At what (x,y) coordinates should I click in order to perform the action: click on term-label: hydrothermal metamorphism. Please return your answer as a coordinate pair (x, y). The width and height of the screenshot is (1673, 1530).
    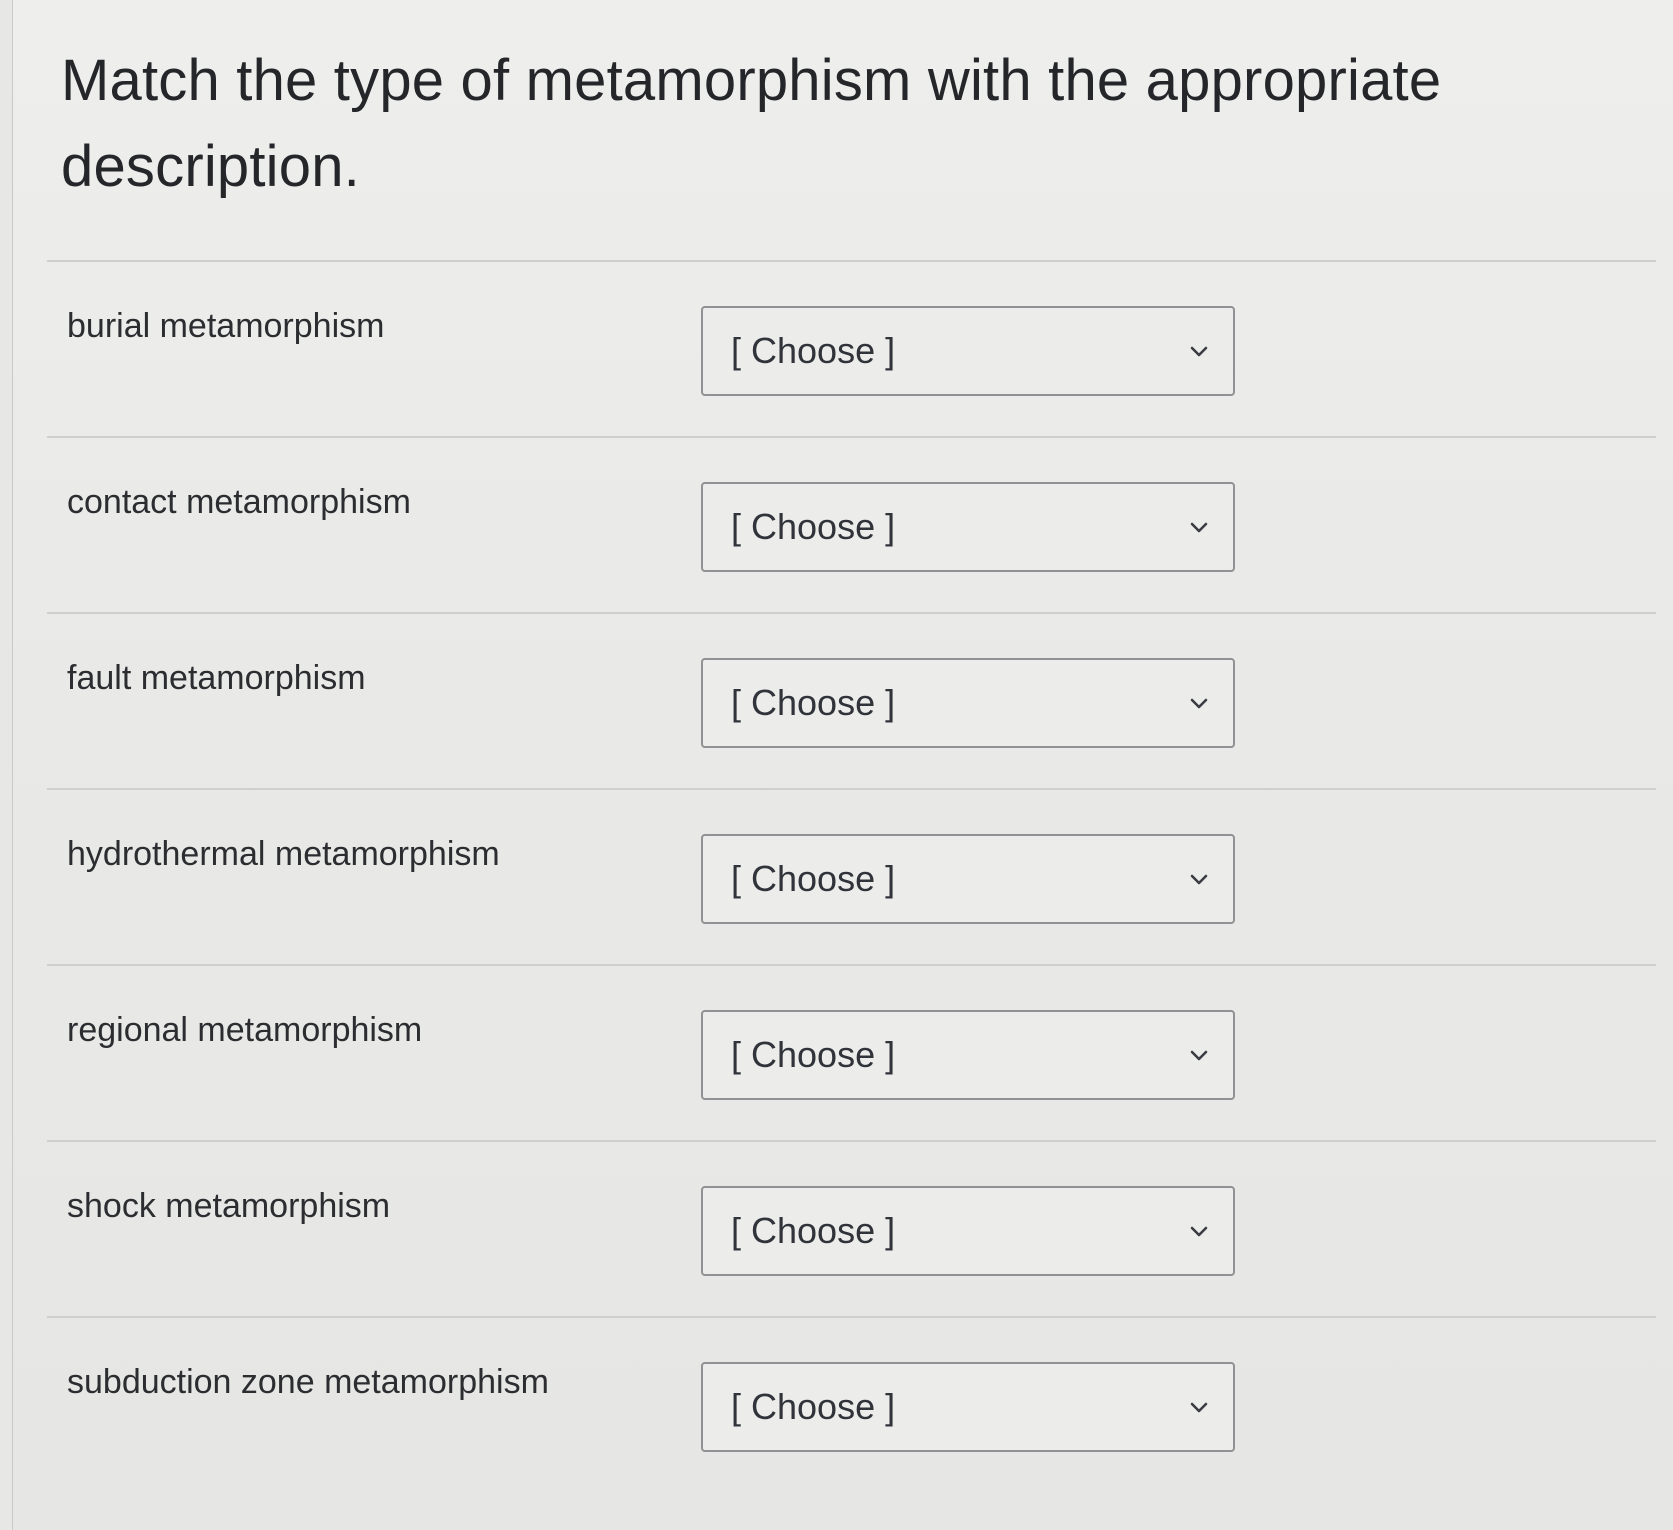
    Looking at the image, I should click on (283, 854).